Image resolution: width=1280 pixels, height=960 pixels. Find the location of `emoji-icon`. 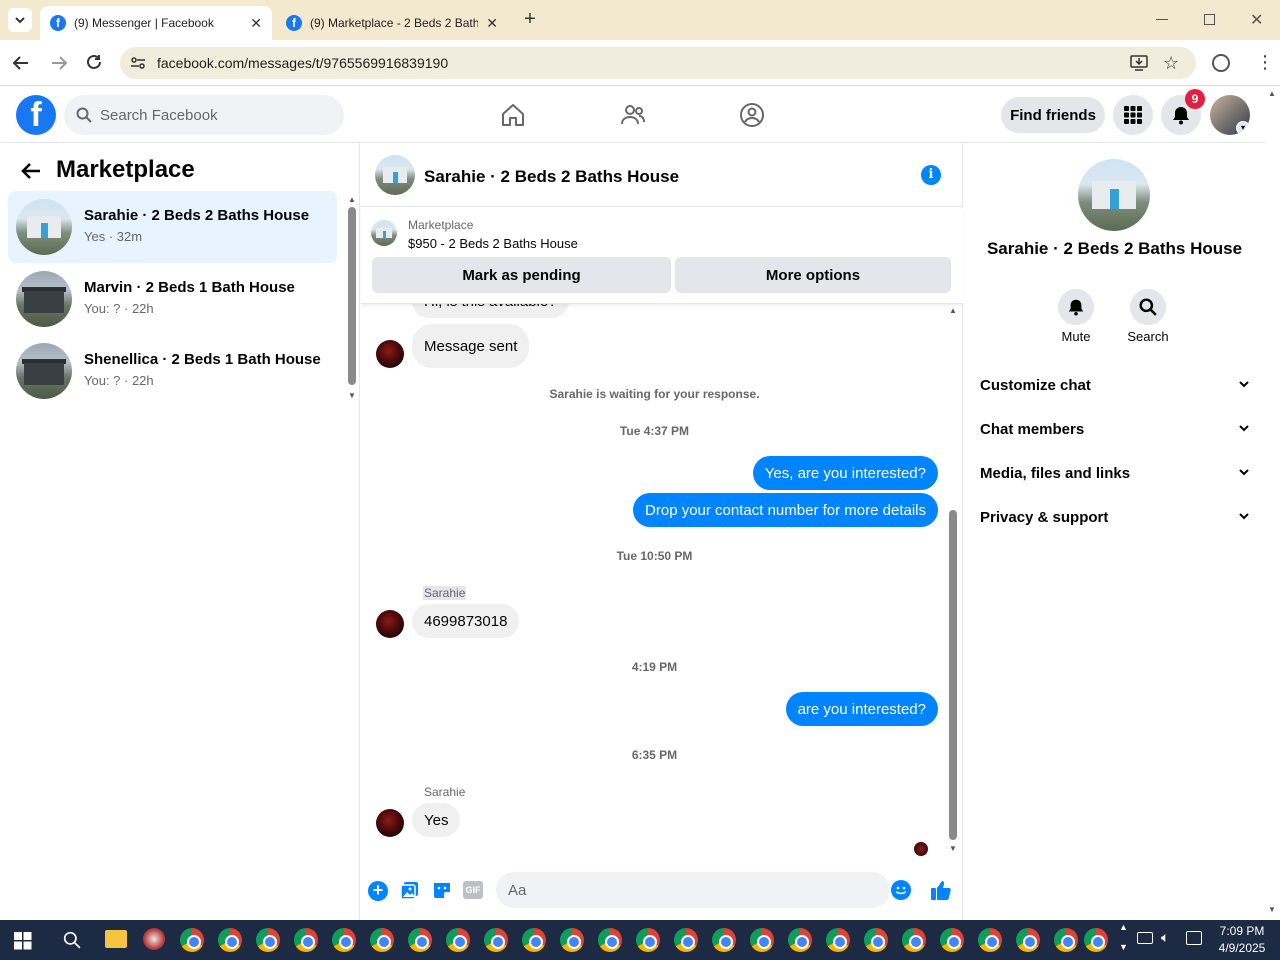

emoji-icon is located at coordinates (901, 890).